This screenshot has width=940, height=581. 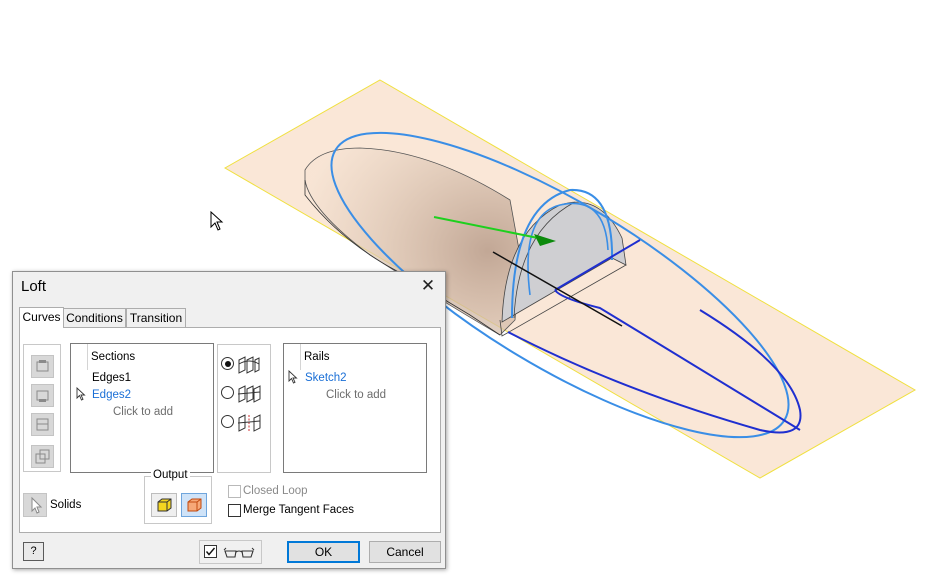 What do you see at coordinates (113, 357) in the screenshot?
I see `sections-header: Sections` at bounding box center [113, 357].